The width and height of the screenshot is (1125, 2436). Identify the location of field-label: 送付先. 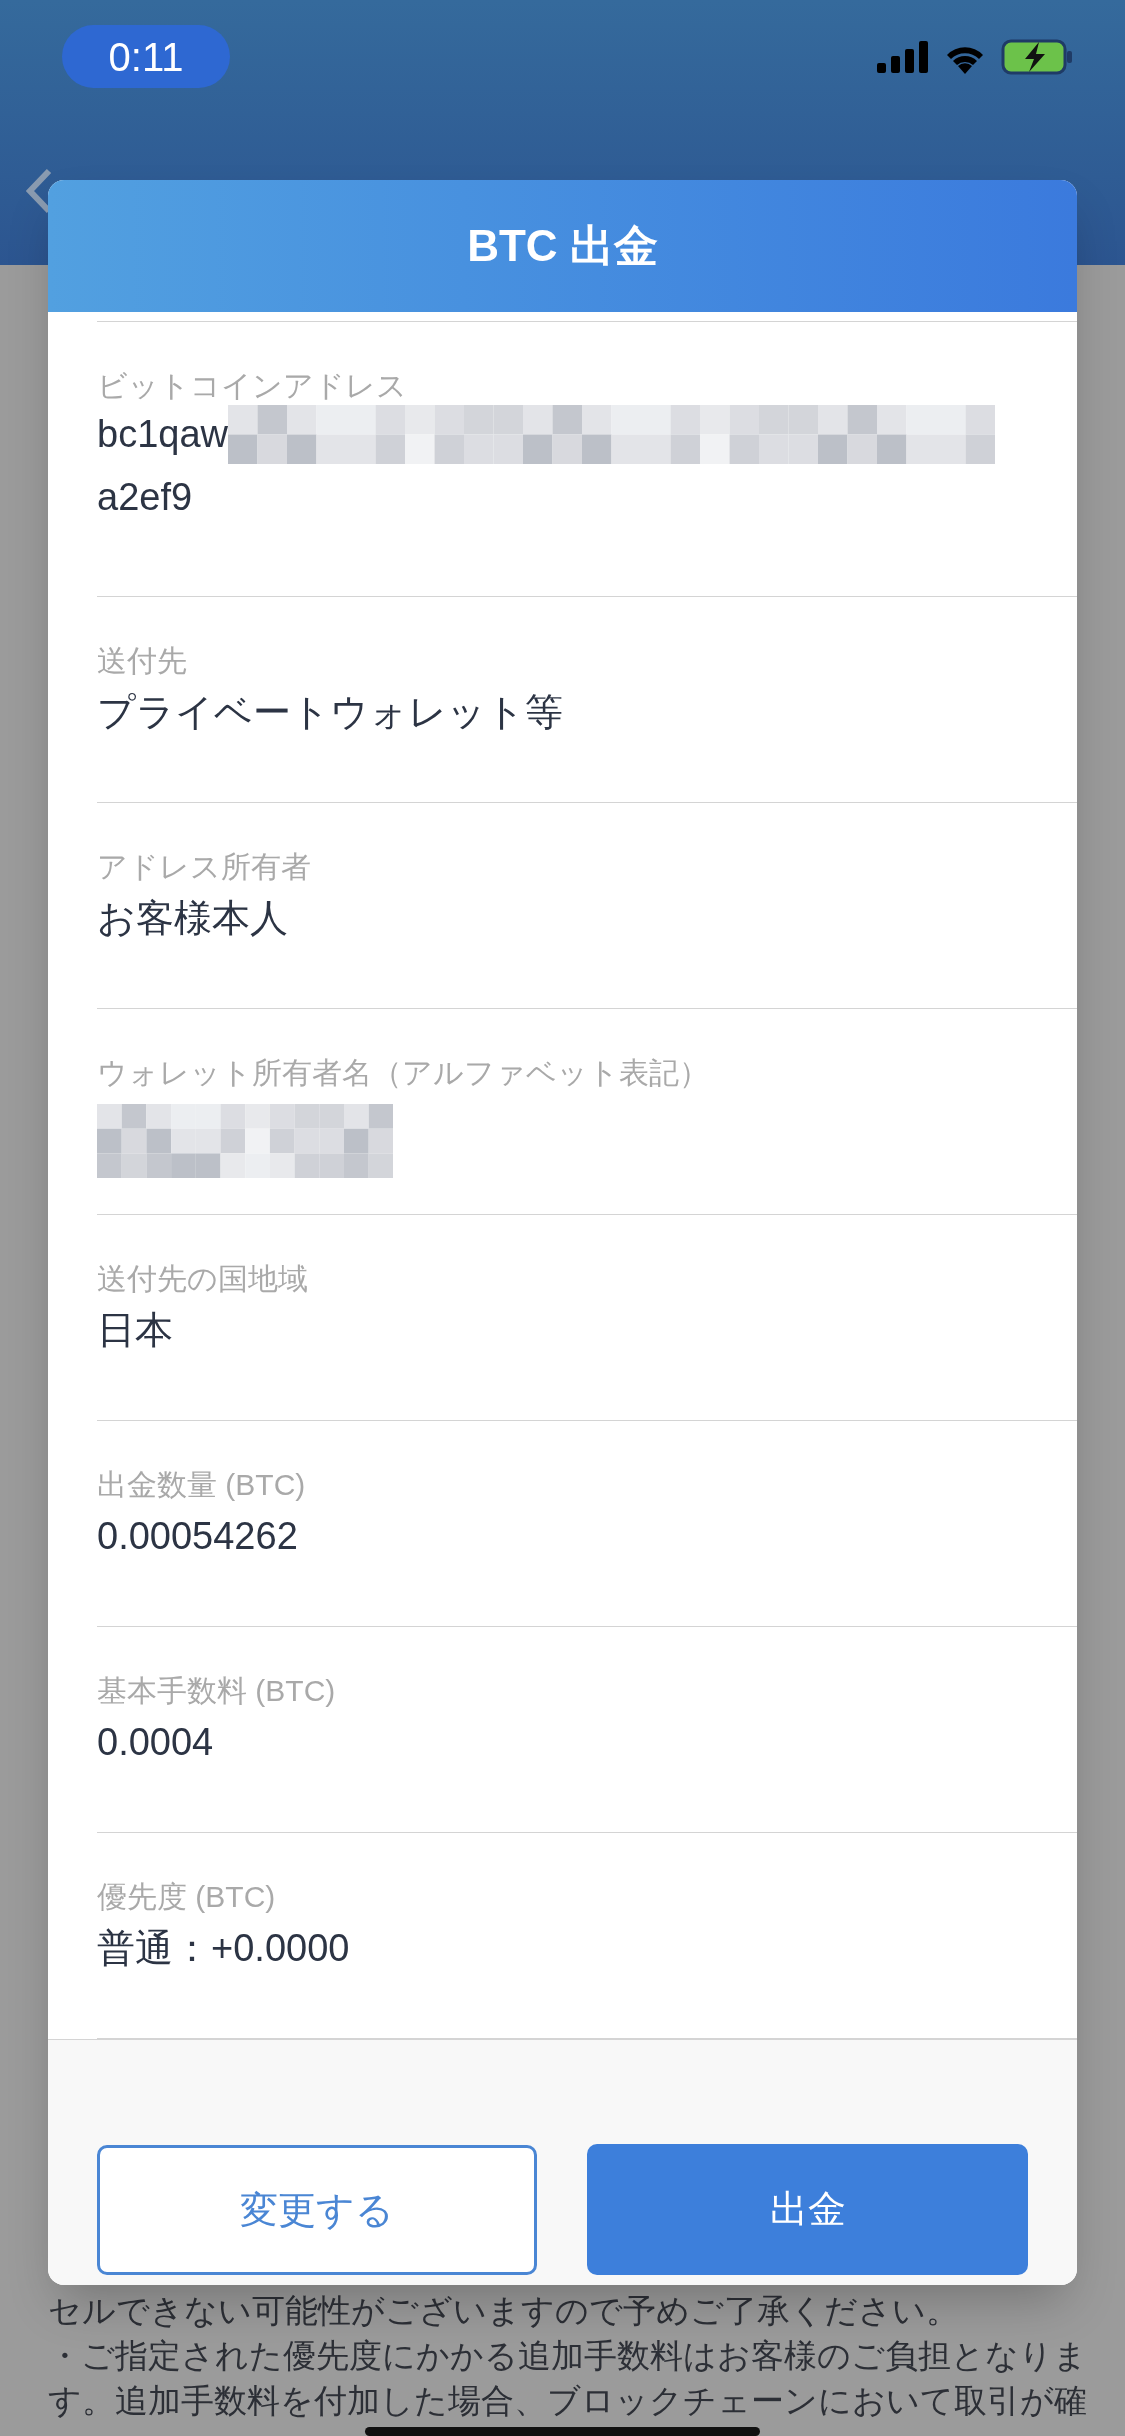
(142, 661).